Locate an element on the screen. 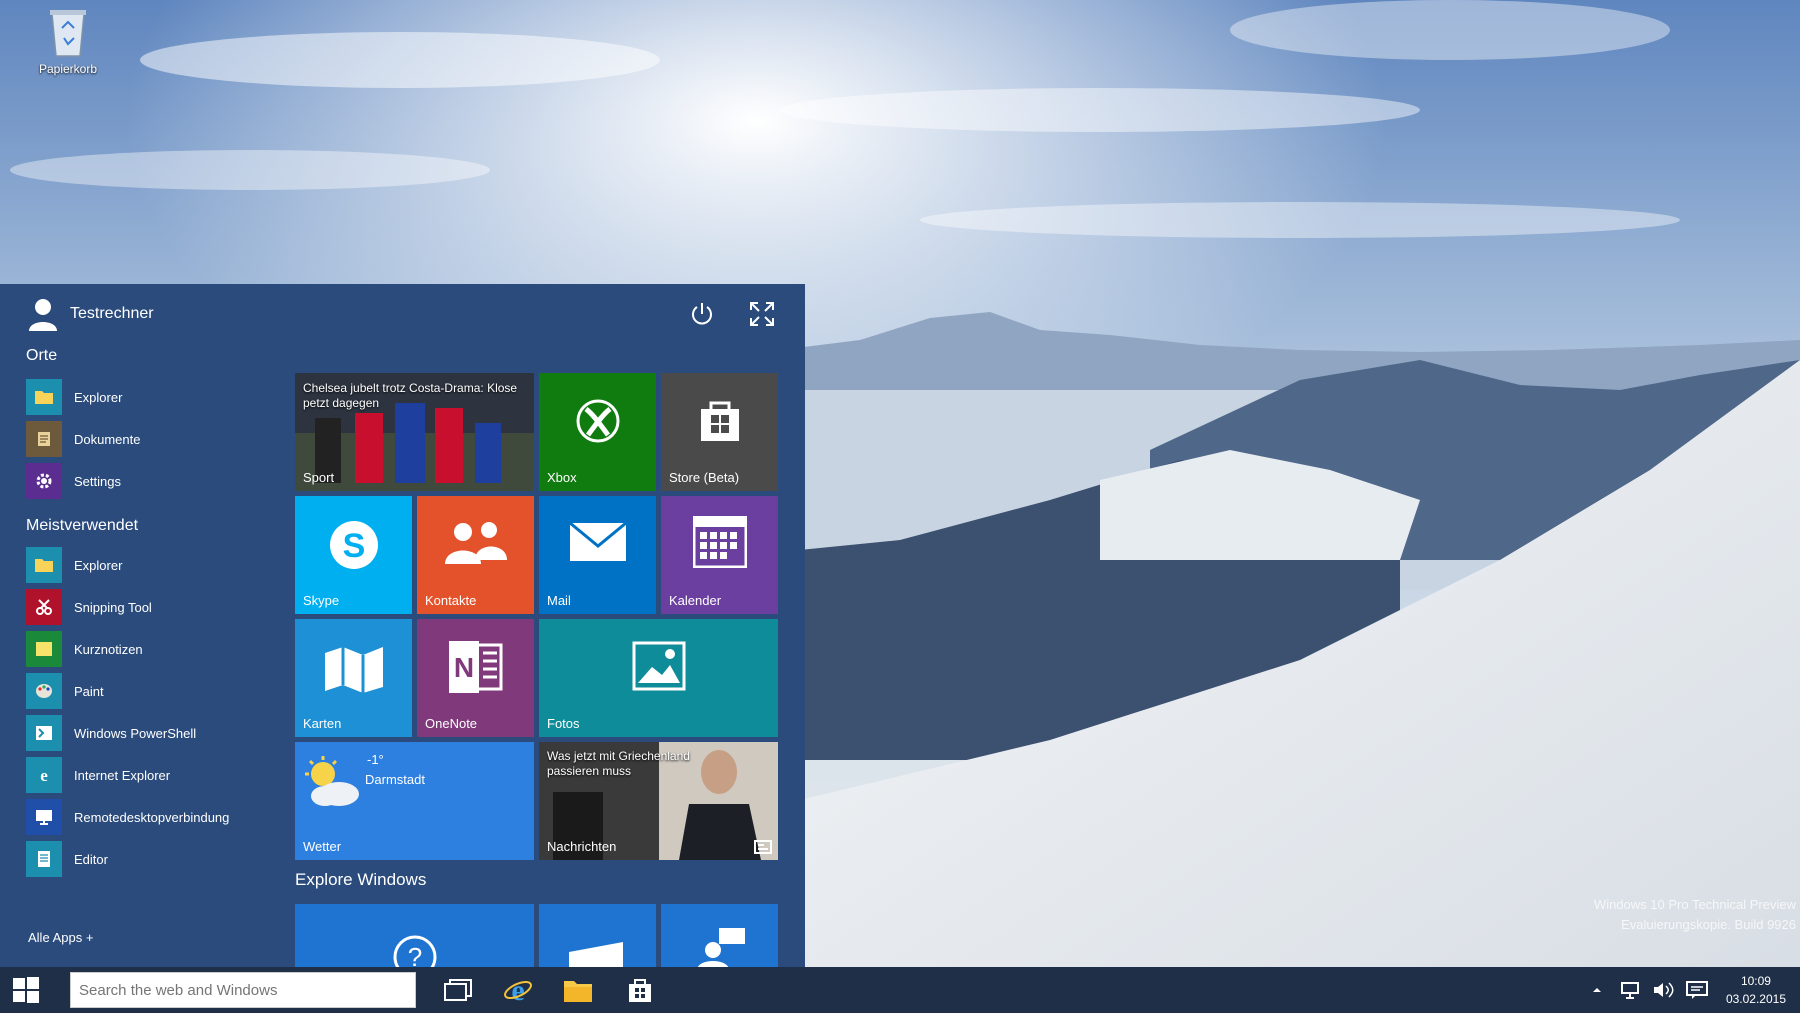 The image size is (1800, 1013). places-item-settings: Settings is located at coordinates (156, 481).